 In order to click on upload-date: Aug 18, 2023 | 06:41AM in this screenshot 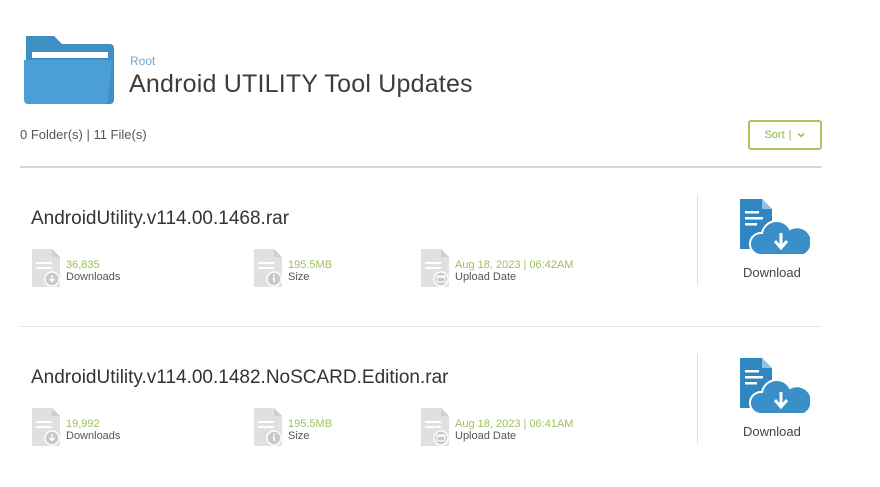, I will do `click(514, 424)`.